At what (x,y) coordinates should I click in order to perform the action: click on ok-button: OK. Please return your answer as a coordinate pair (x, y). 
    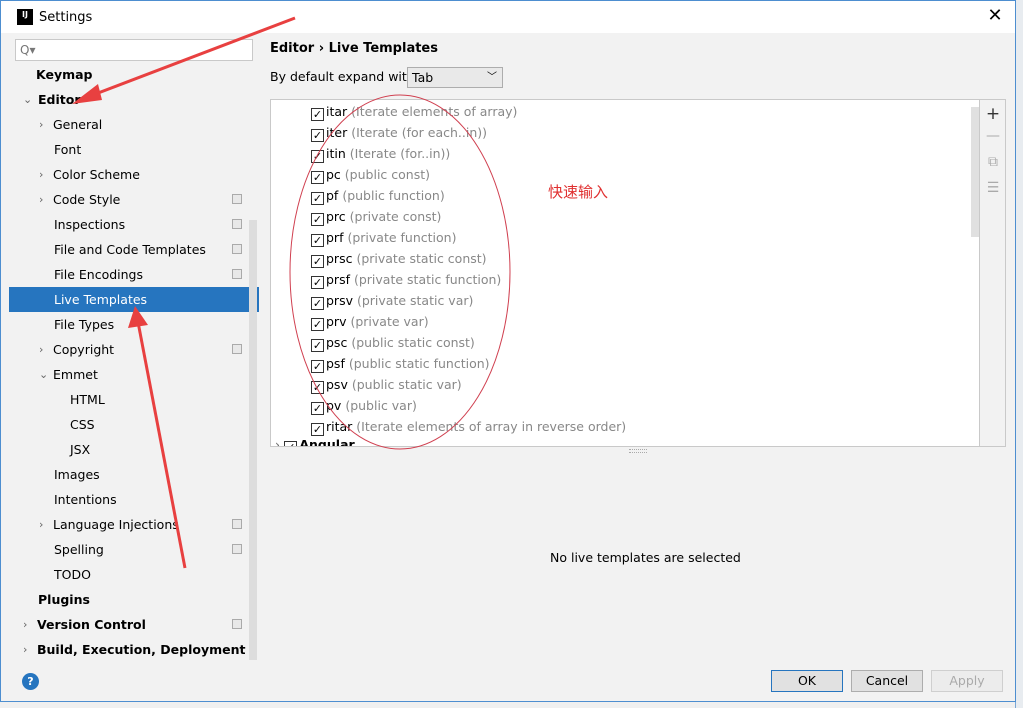
    Looking at the image, I should click on (807, 681).